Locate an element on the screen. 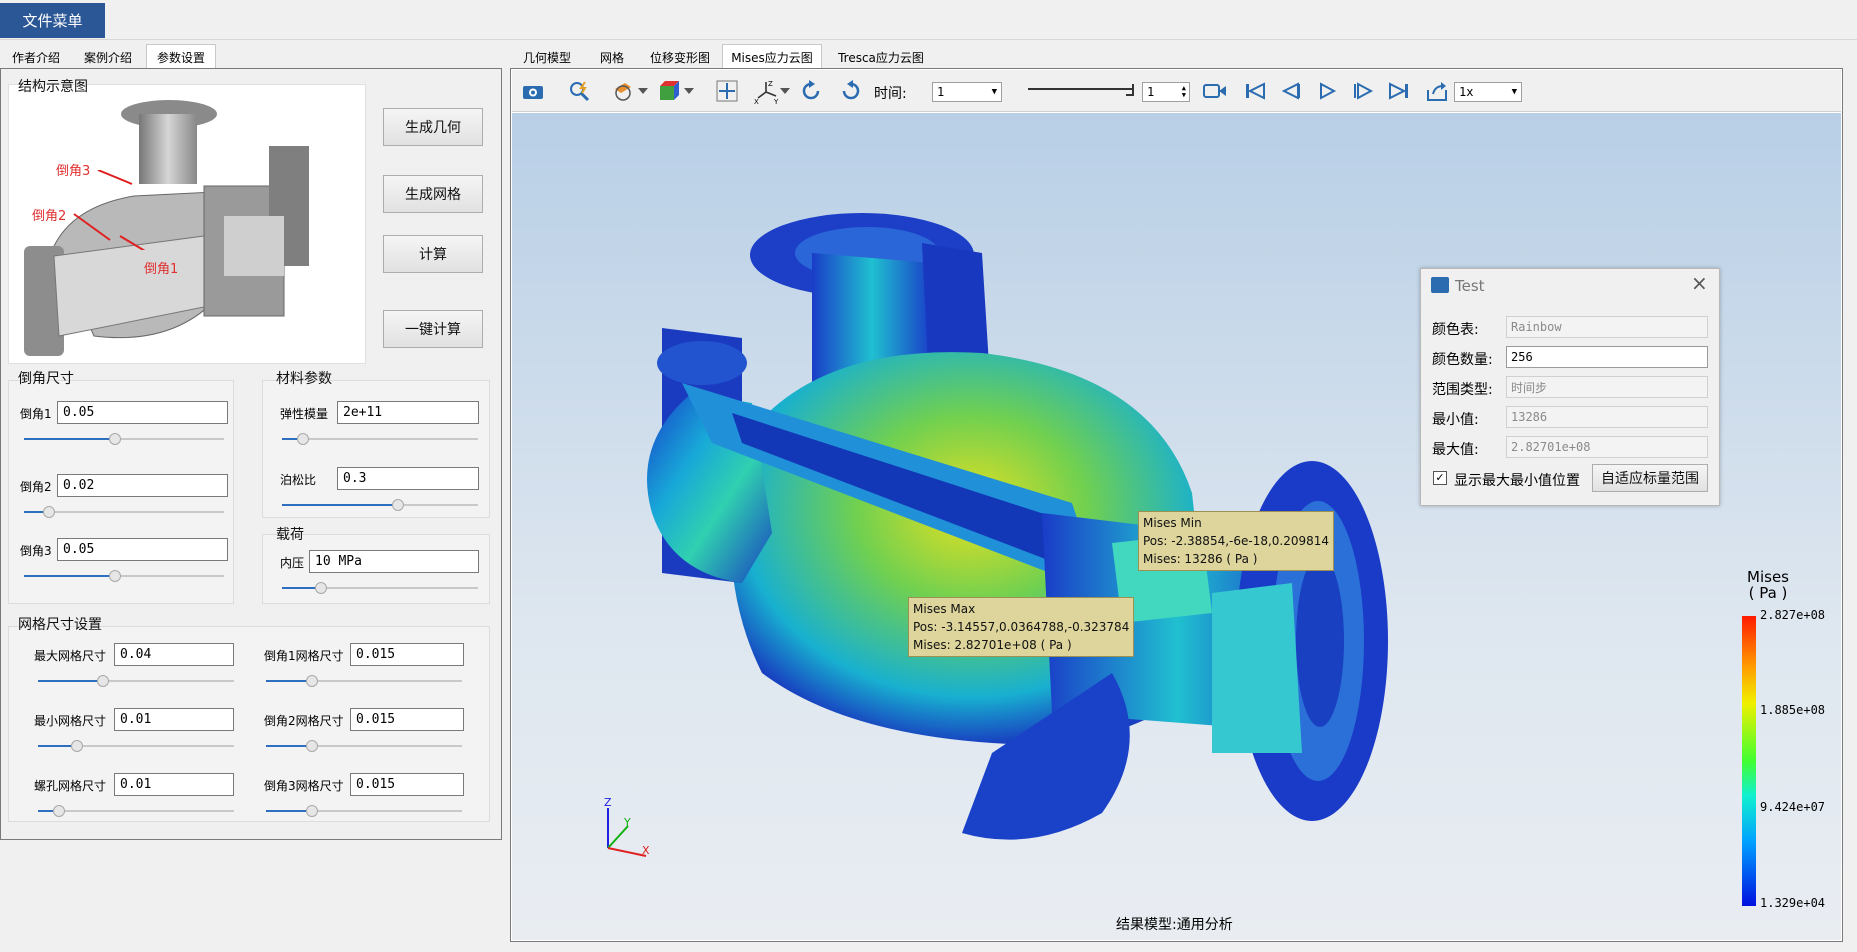  tooltip-value: Mises: 2.82701e+08 ( Pa ) is located at coordinates (992, 645).